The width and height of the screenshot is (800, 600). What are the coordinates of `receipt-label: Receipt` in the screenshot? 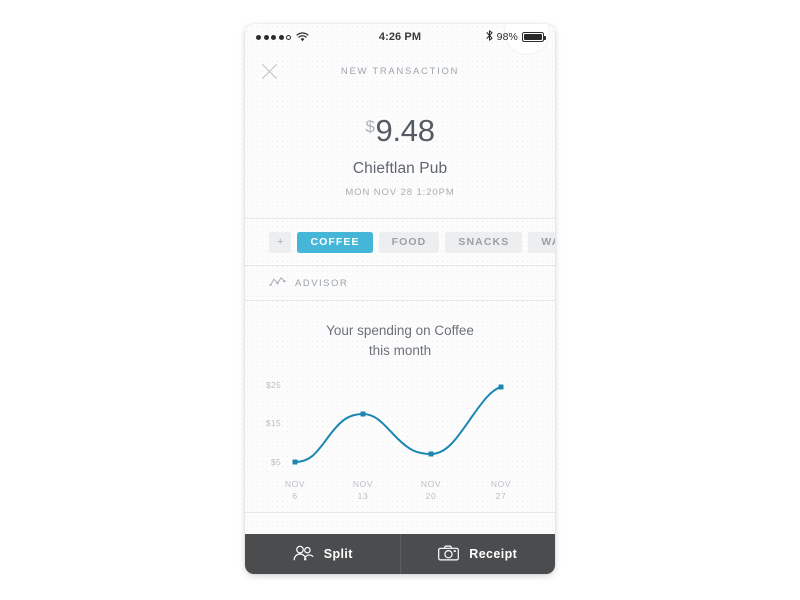 It's located at (493, 554).